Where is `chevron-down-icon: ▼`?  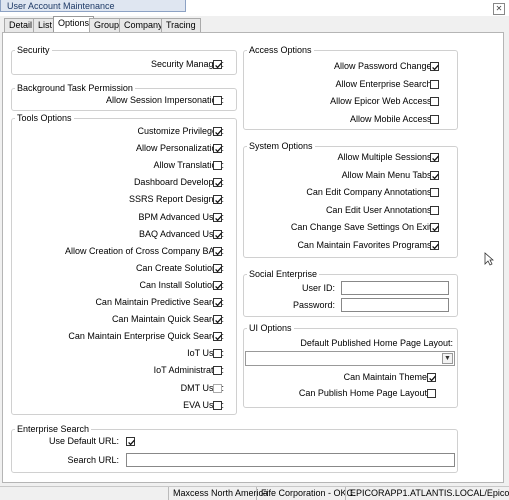 chevron-down-icon: ▼ is located at coordinates (447, 358).